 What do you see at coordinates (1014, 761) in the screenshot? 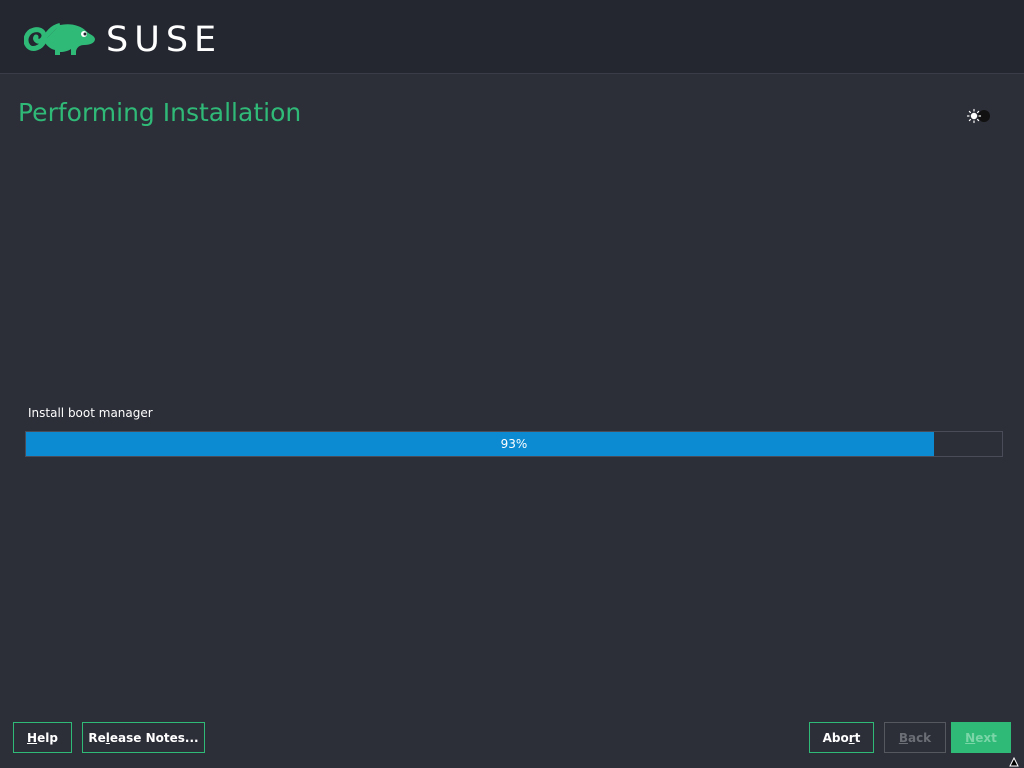
I see `mouse-cursor-icon` at bounding box center [1014, 761].